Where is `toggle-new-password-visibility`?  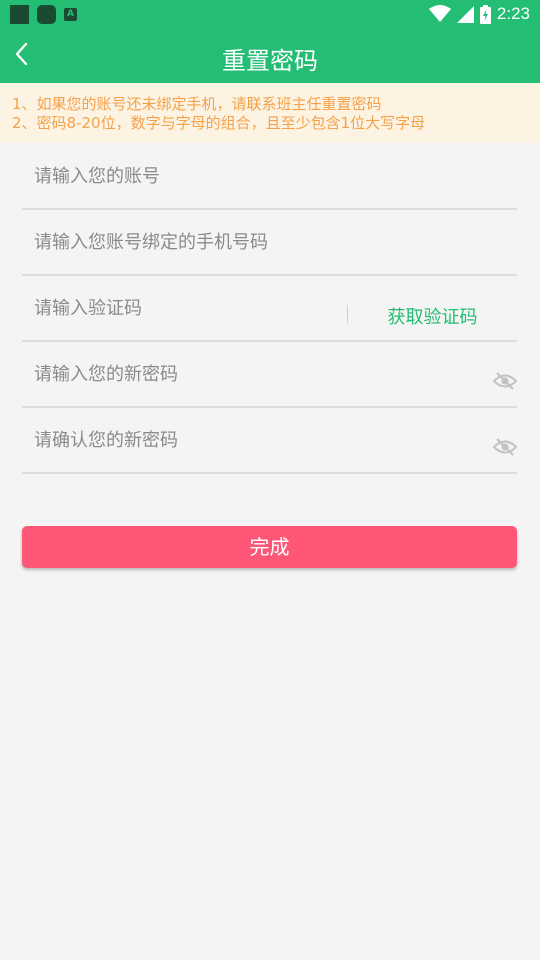 toggle-new-password-visibility is located at coordinates (505, 381).